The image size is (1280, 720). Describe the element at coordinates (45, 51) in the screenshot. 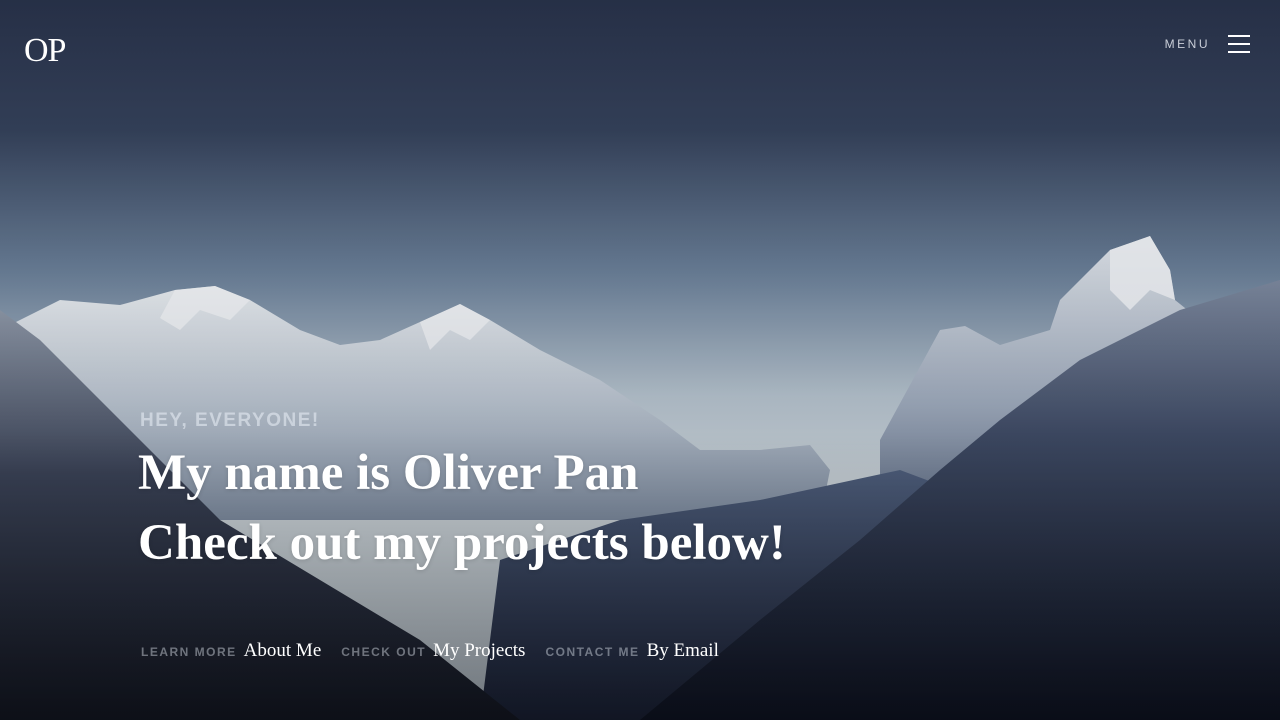

I see `site-logo: OP` at that location.